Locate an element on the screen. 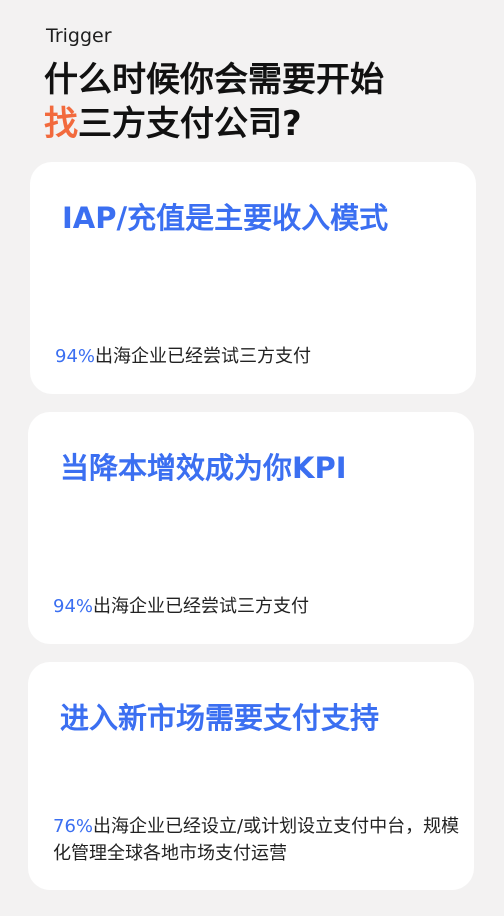 Image resolution: width=504 pixels, height=916 pixels. eyebrow-label: Trigger is located at coordinates (79, 36).